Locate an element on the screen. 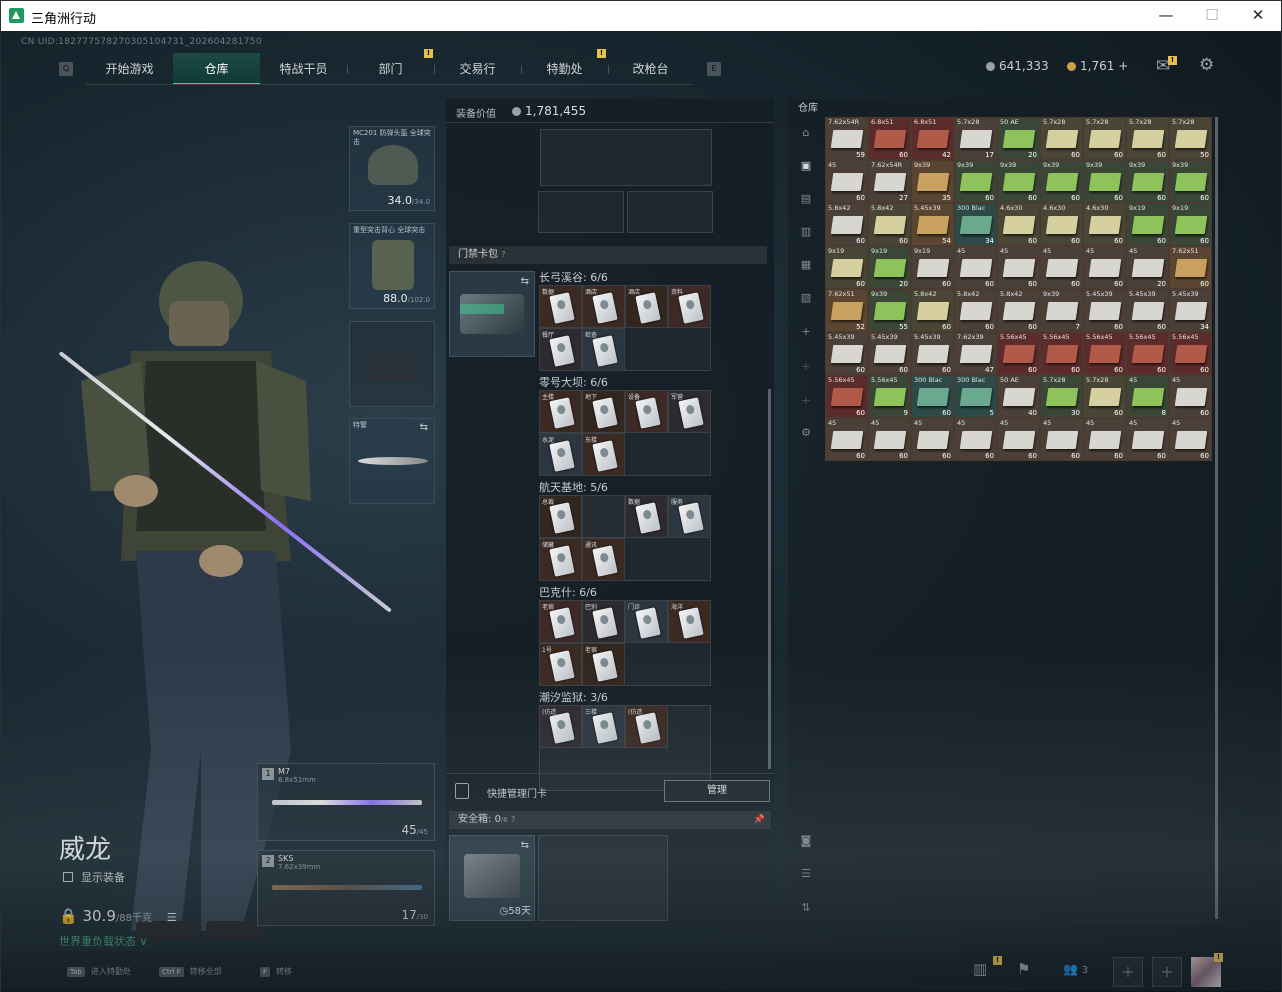 This screenshot has height=992, width=1282. tab-special-ops: 特勤处 is located at coordinates (564, 69).